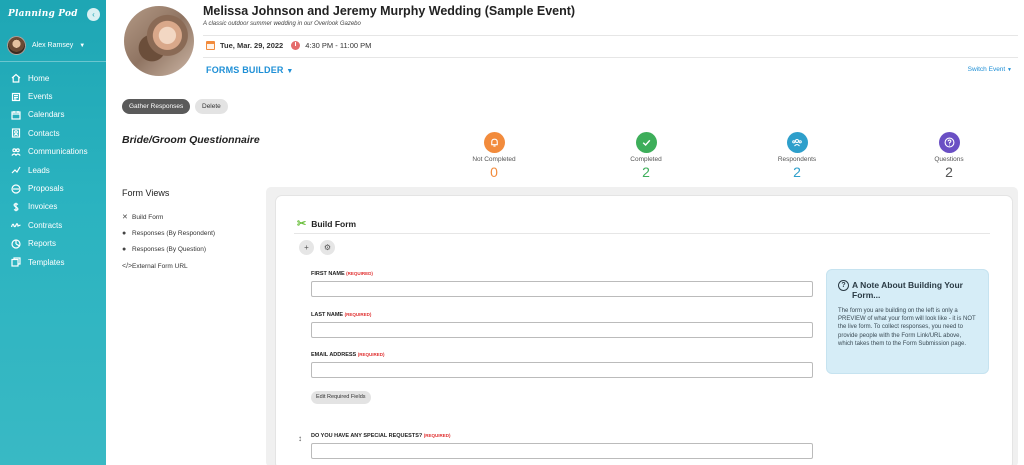 The height and width of the screenshot is (465, 1024). I want to click on event-time: 4:30 PM - 11:00 PM, so click(338, 45).